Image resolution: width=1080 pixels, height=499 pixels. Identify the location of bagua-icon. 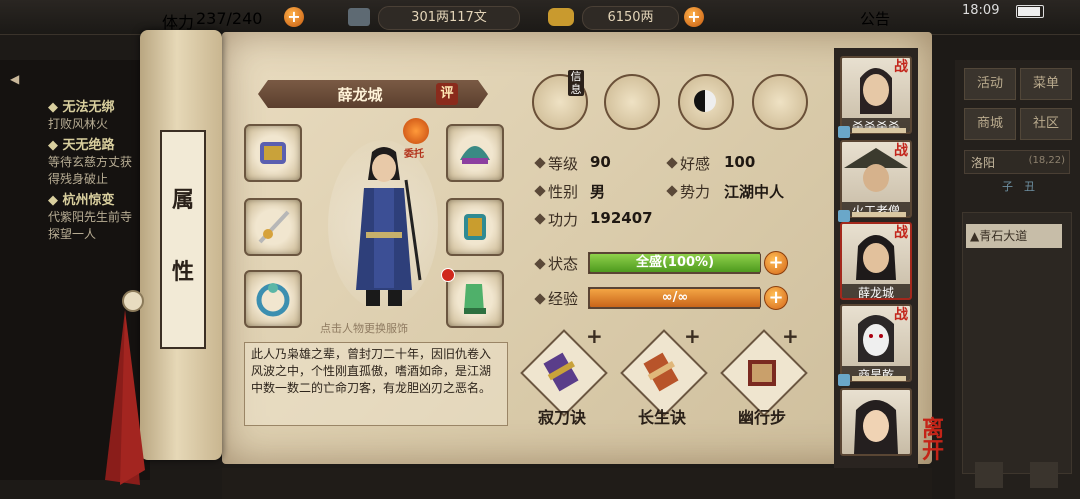
(706, 102).